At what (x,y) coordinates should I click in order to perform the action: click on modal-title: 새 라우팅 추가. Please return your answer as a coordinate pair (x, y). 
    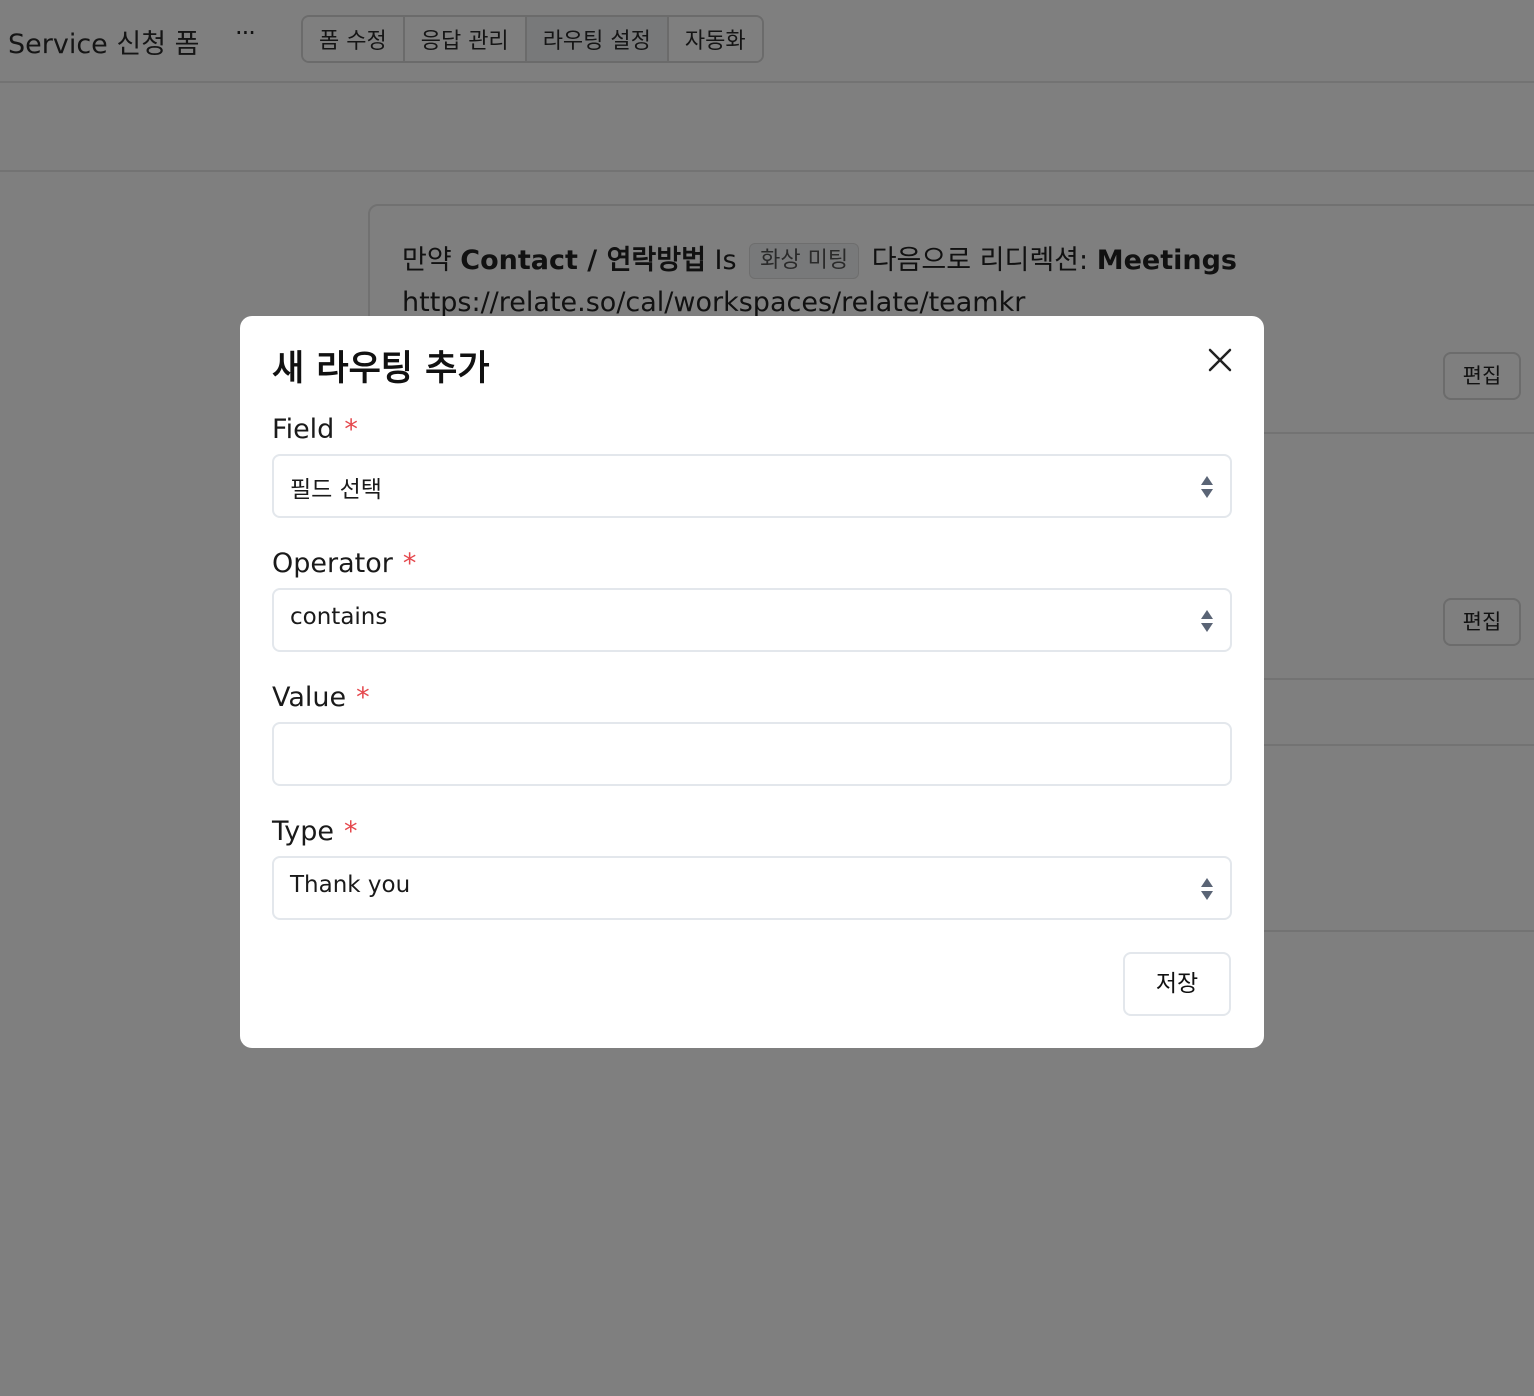
    Looking at the image, I should click on (381, 369).